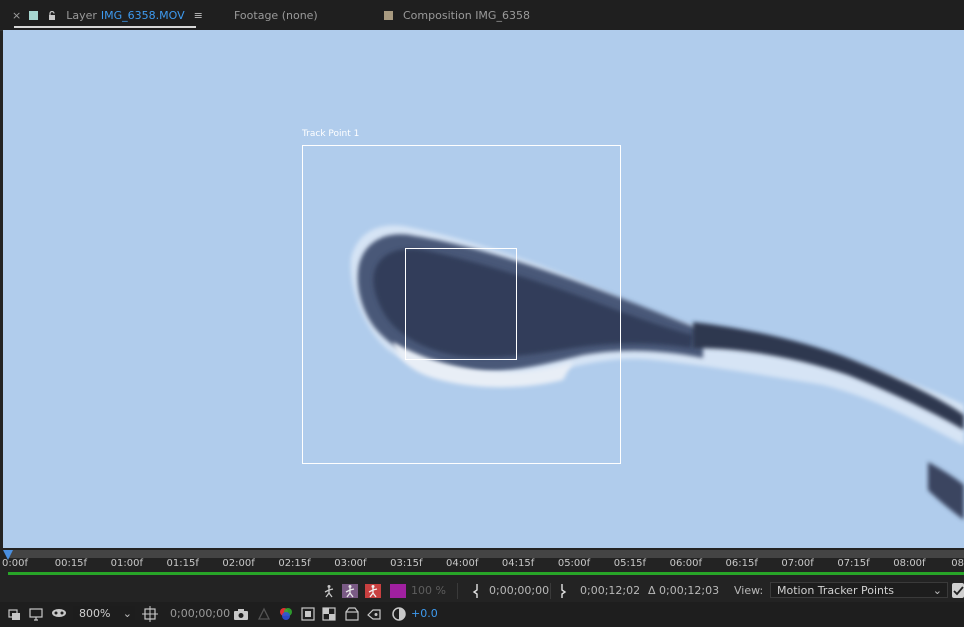  What do you see at coordinates (685, 563) in the screenshot?
I see `time-tick-label: 06:00f` at bounding box center [685, 563].